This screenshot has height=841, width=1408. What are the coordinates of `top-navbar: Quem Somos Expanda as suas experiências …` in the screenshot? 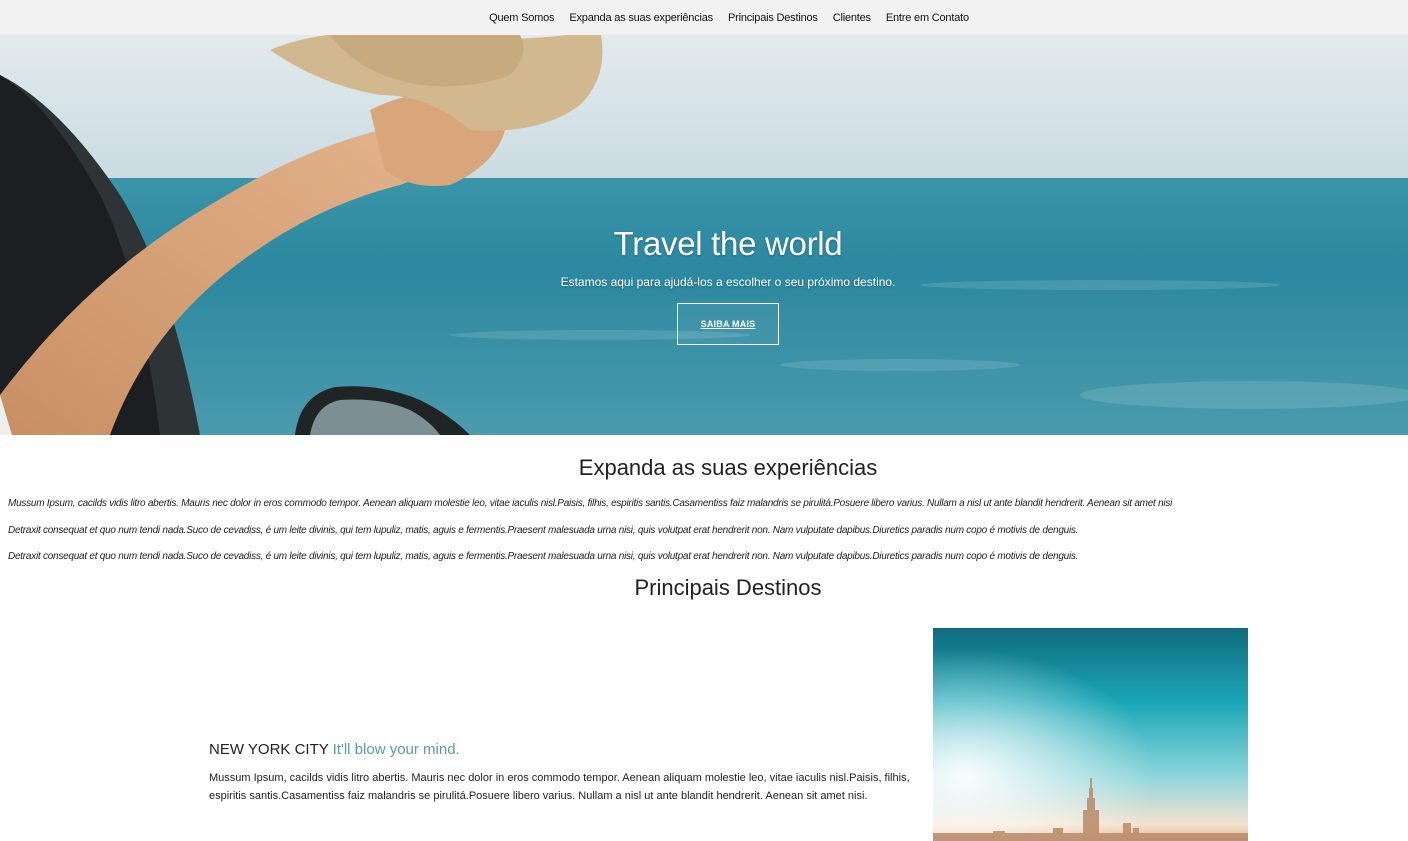 It's located at (704, 17).